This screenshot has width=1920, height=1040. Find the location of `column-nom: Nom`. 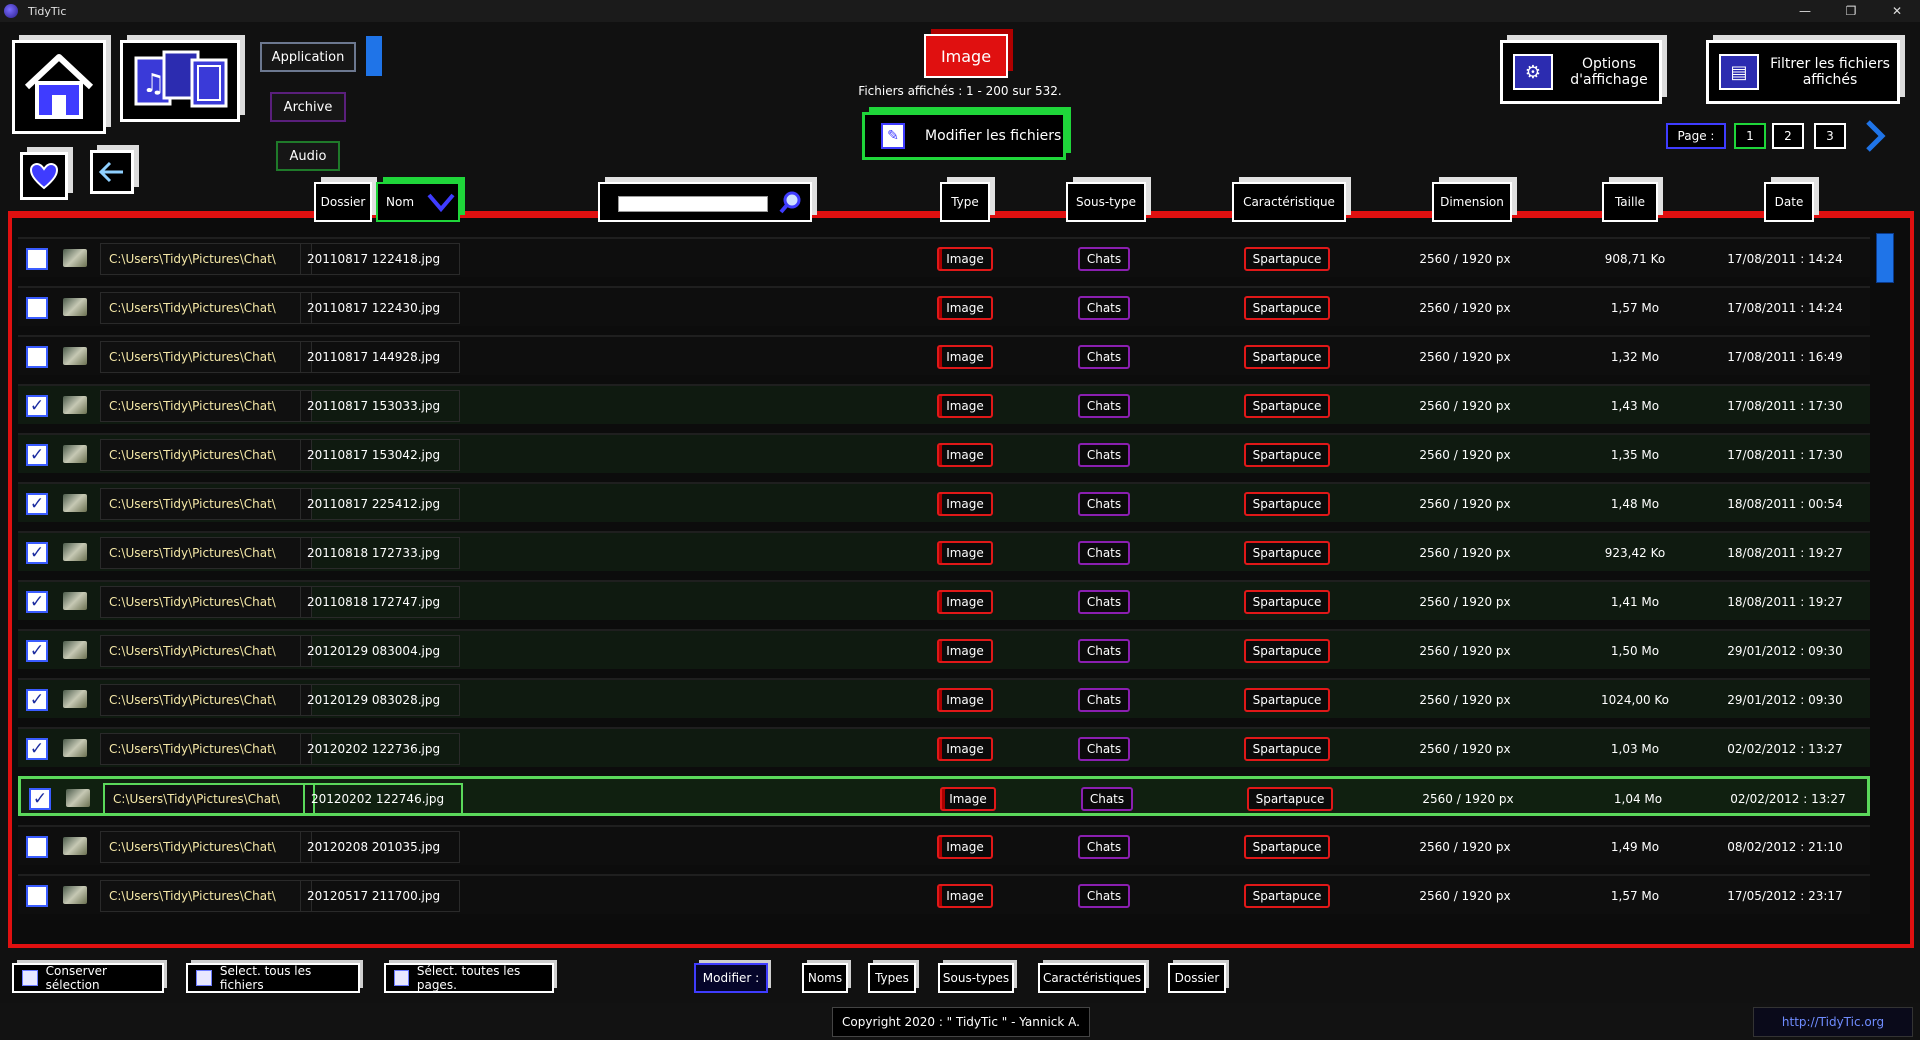

column-nom: Nom is located at coordinates (418, 202).